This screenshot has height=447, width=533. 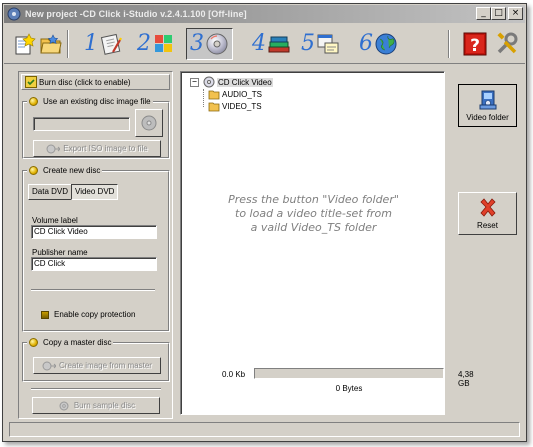 What do you see at coordinates (217, 44) in the screenshot?
I see `disc-icon` at bounding box center [217, 44].